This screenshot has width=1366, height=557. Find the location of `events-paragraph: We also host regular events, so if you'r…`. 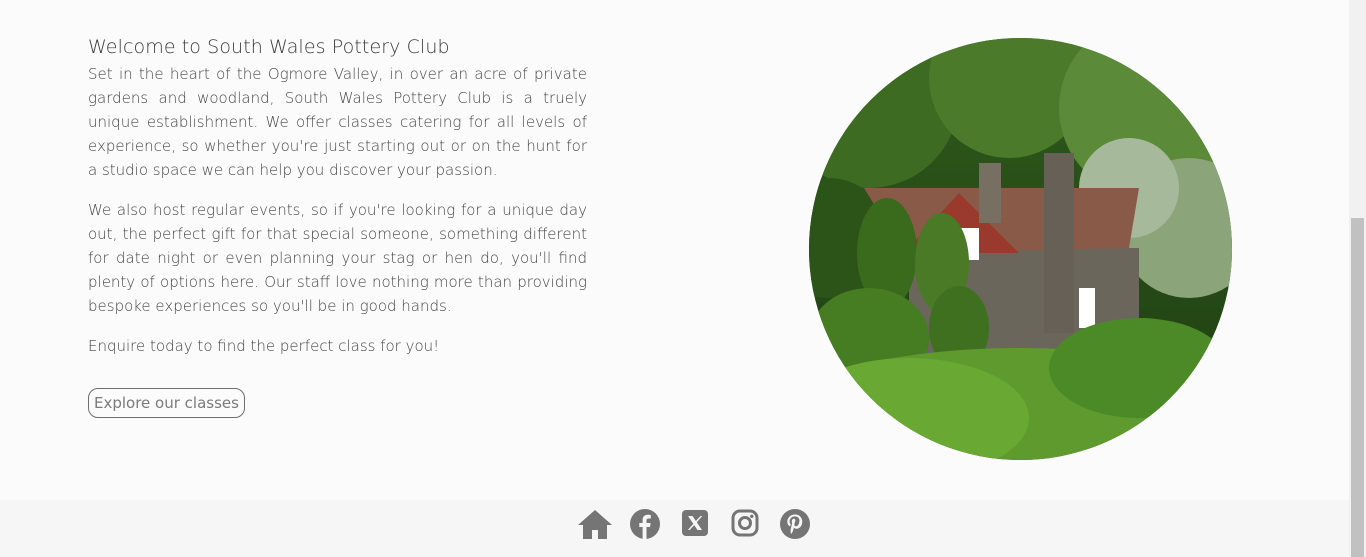

events-paragraph: We also host regular events, so if you'r… is located at coordinates (337, 258).